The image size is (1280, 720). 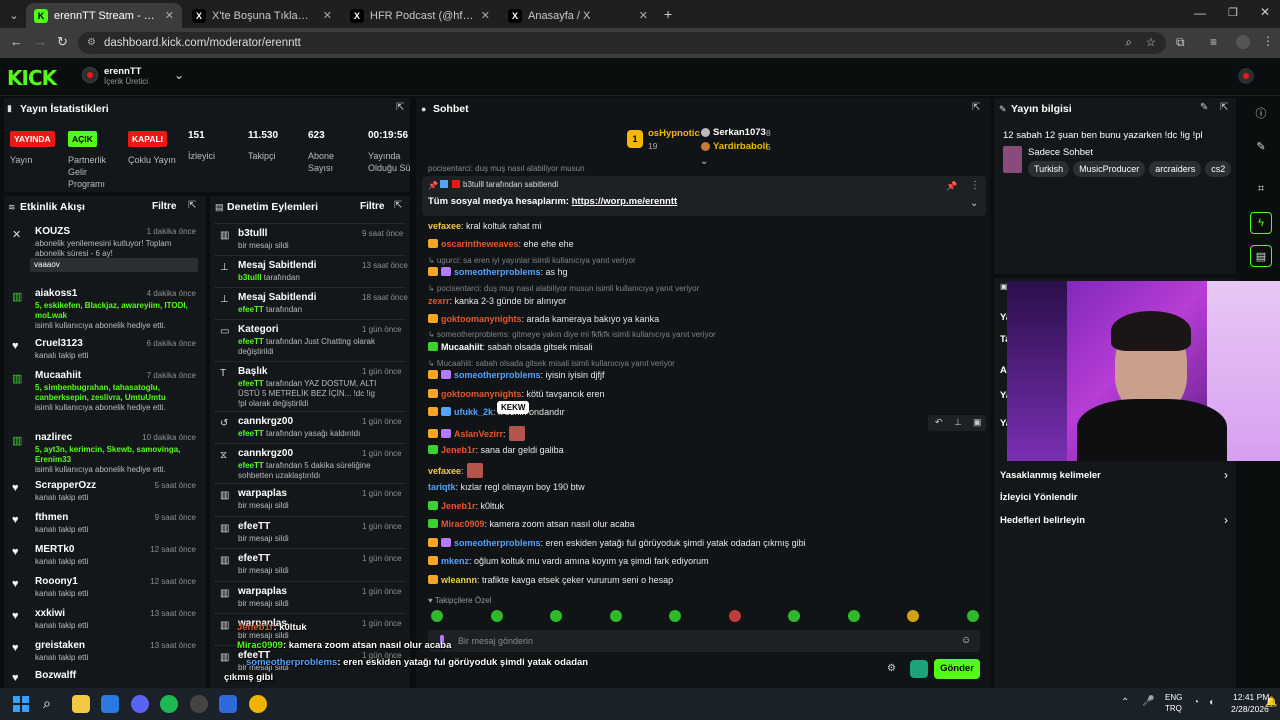 I want to click on menu-icon: ⋮, so click(x=1268, y=41).